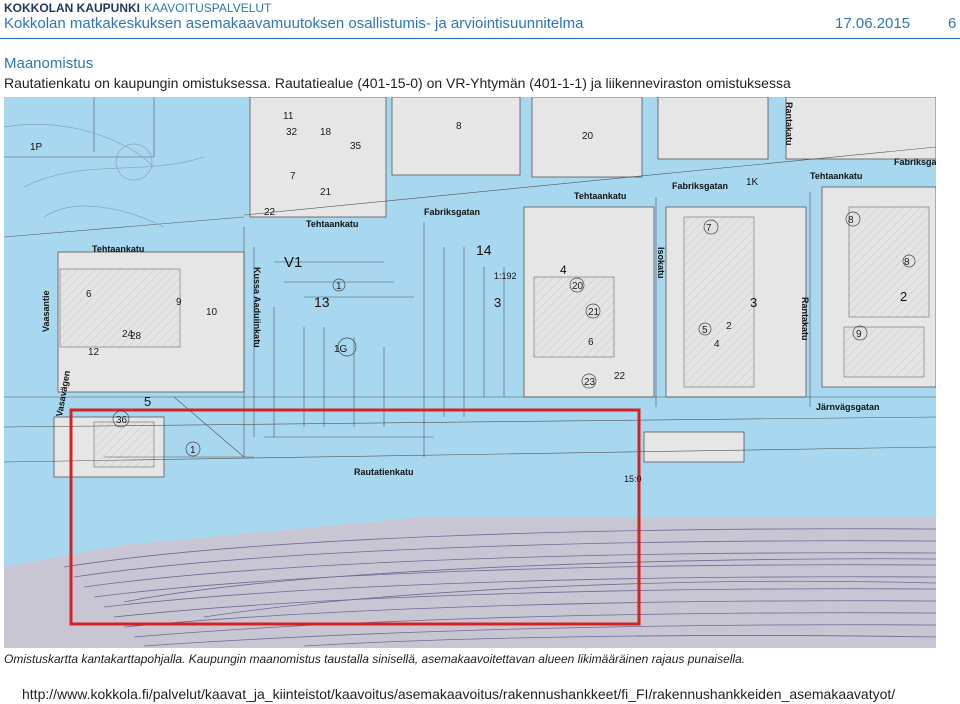 This screenshot has width=960, height=704. I want to click on street-fabriksgatan-3: Fabriksgatan, so click(915, 162).